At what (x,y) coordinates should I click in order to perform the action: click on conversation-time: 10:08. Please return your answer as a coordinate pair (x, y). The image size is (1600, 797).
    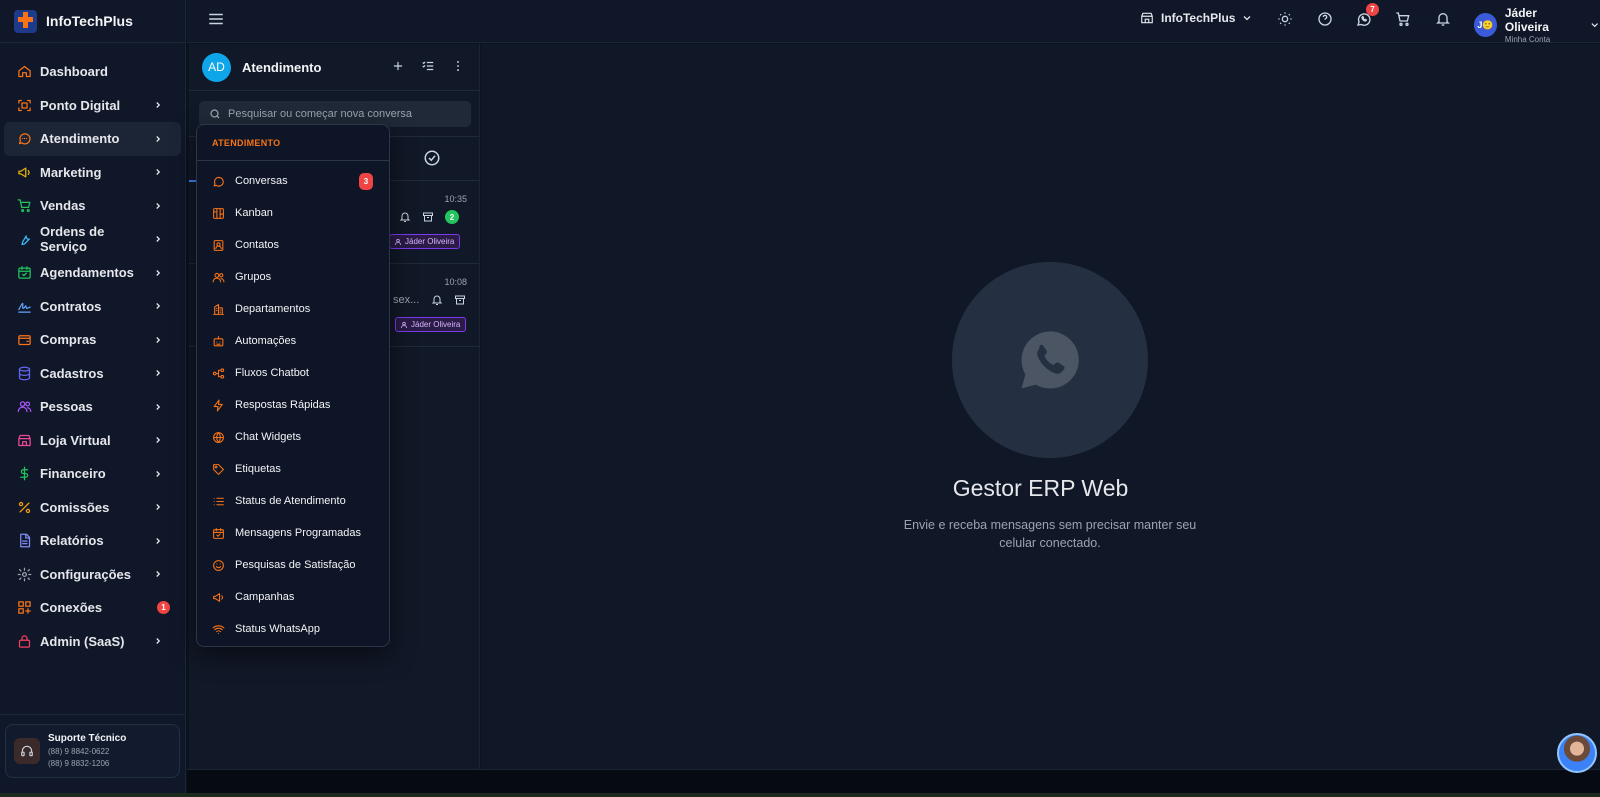
    Looking at the image, I should click on (455, 282).